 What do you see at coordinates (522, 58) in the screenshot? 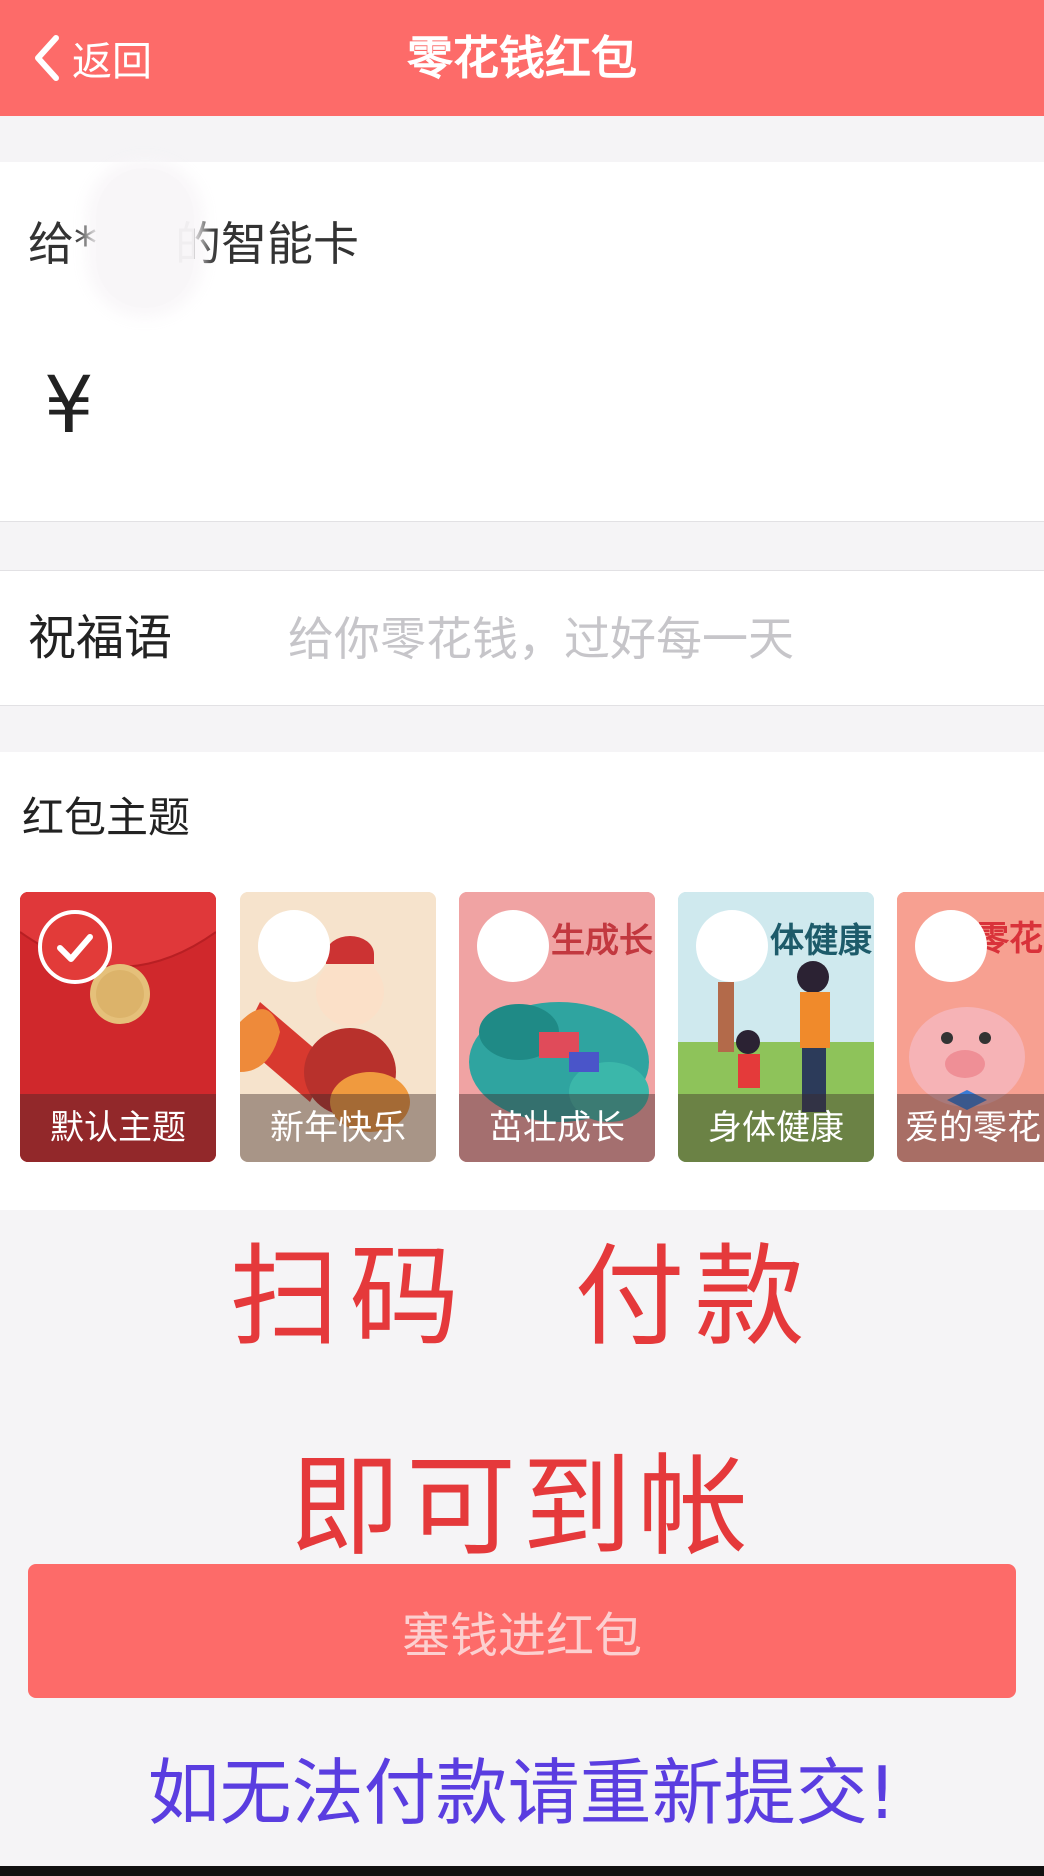
I see `nav-bar` at bounding box center [522, 58].